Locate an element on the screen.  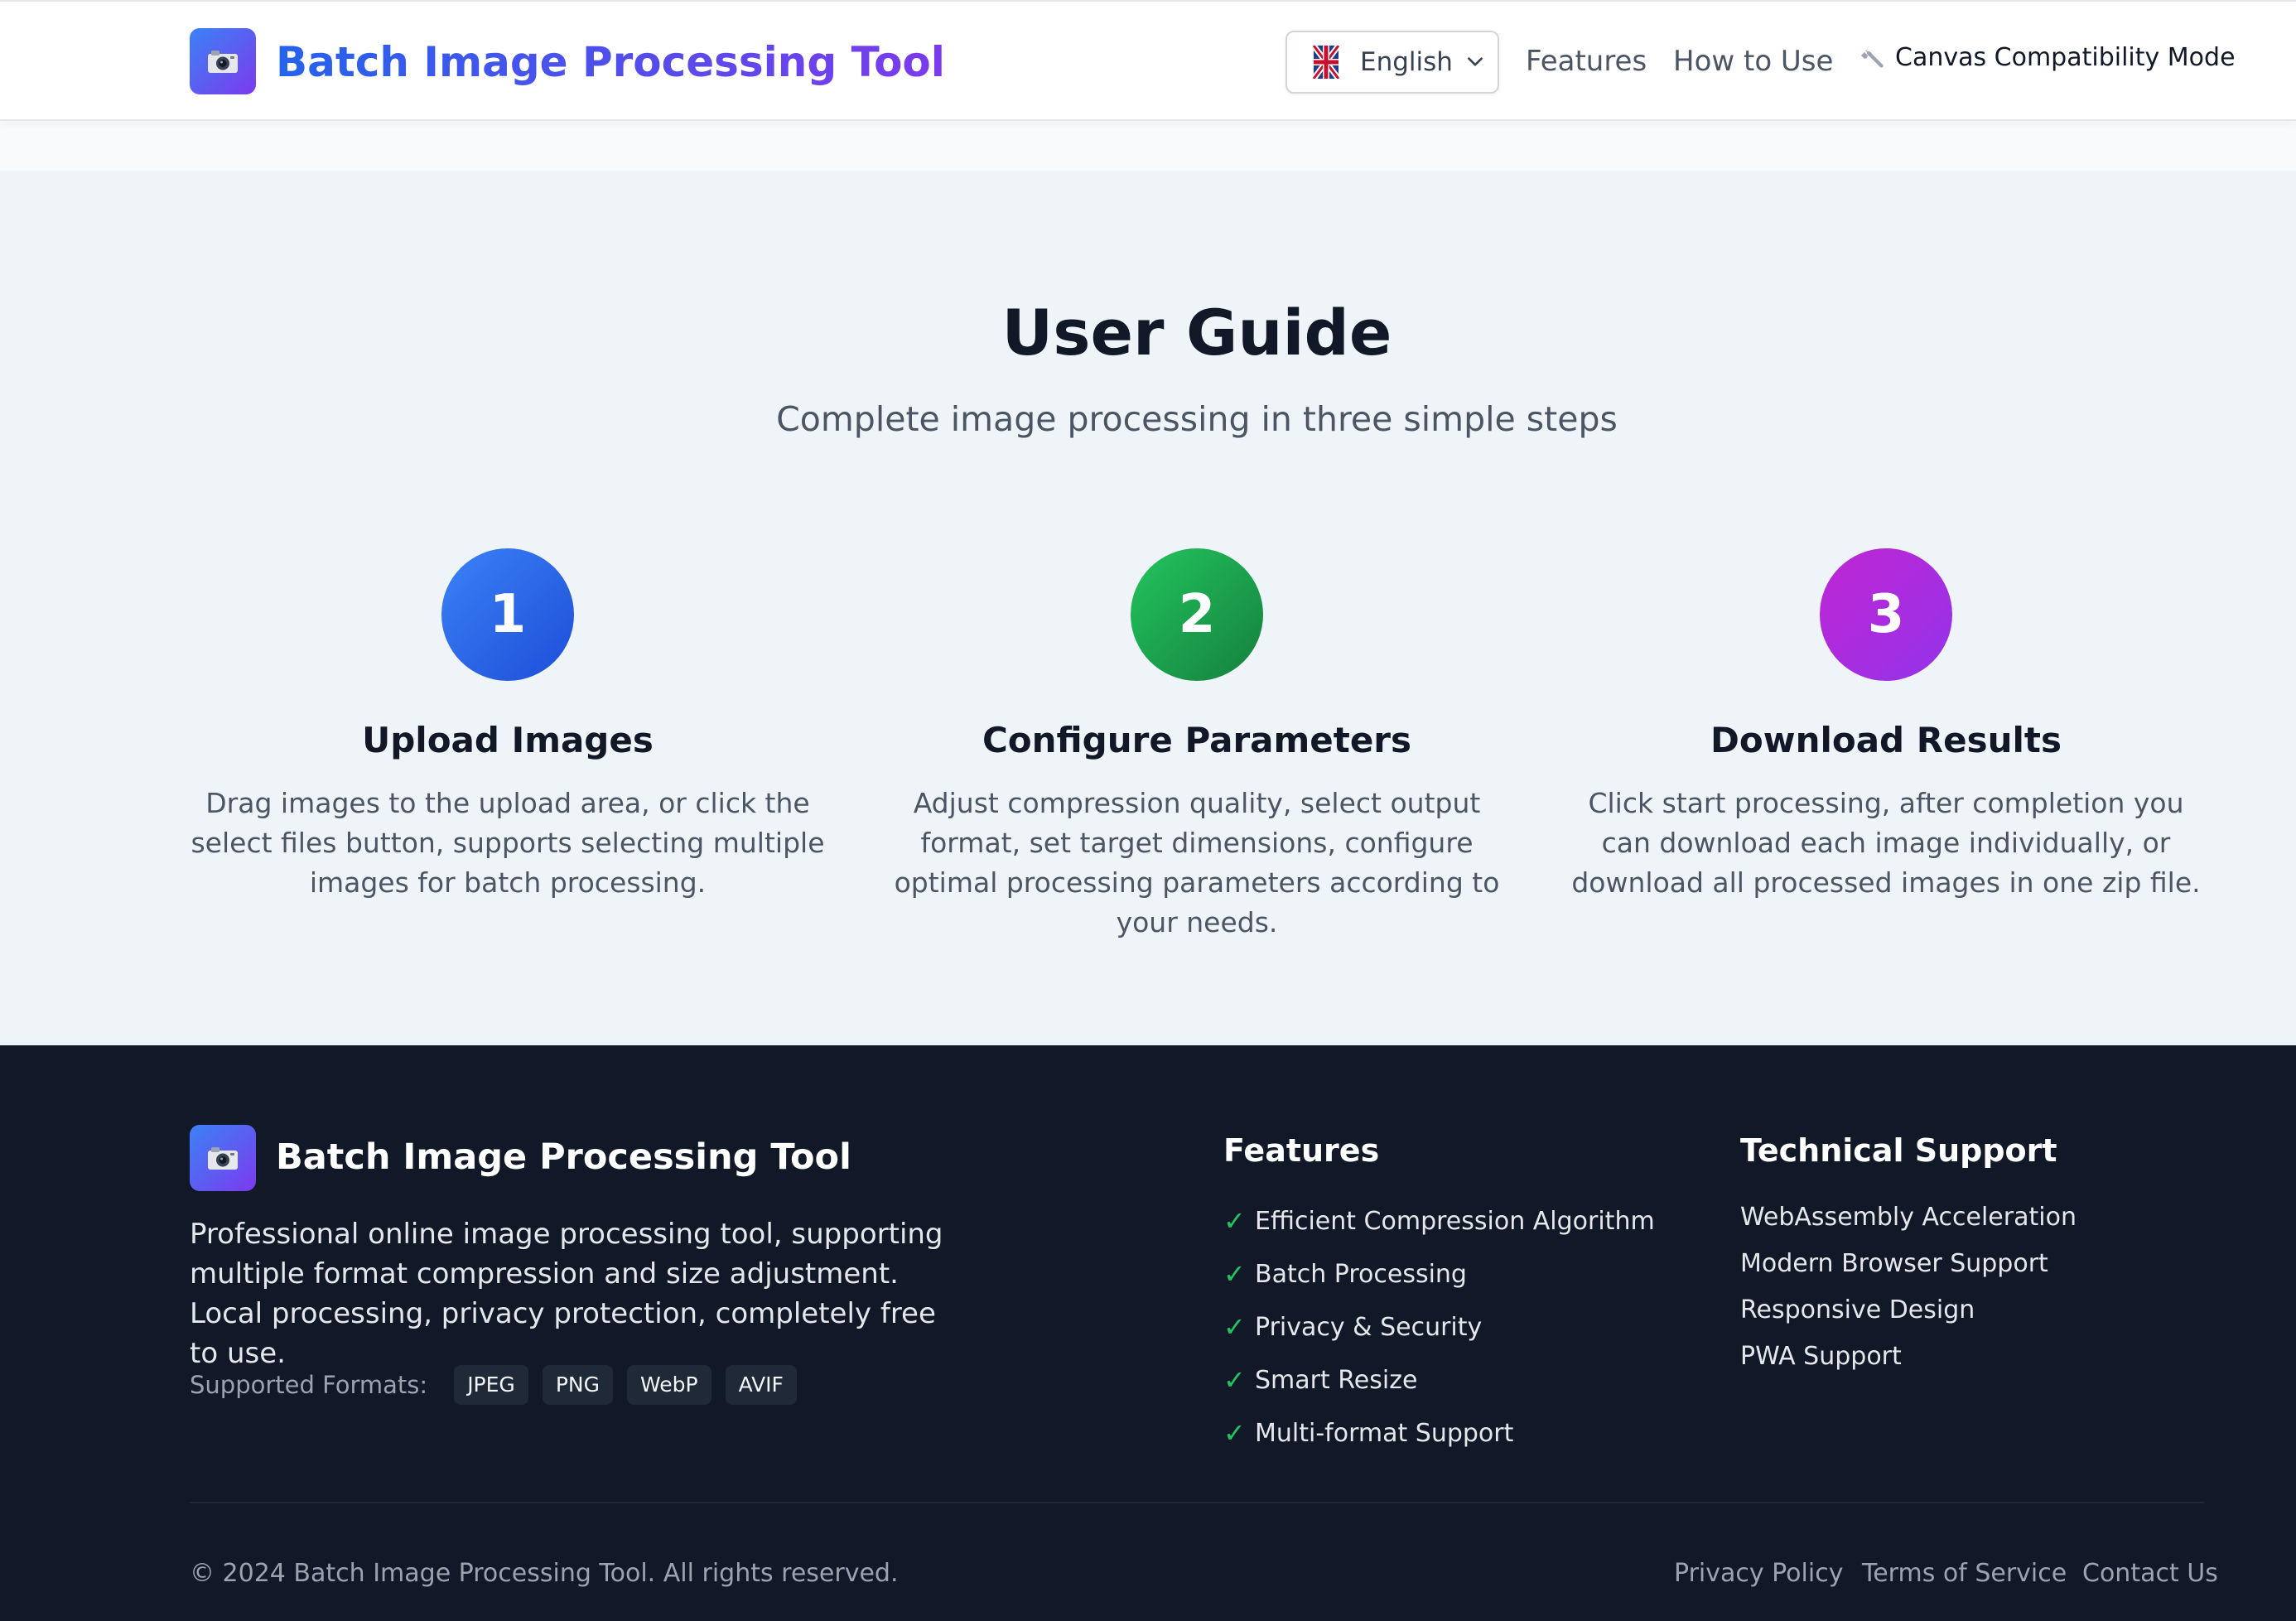
canvas-compatibility-mode-button: Canvas Compatibility Mode is located at coordinates (2048, 58).